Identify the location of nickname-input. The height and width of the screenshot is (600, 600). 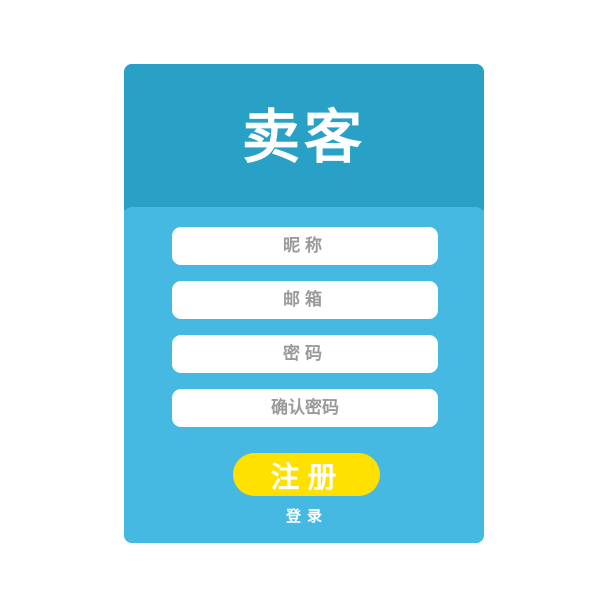
(305, 246).